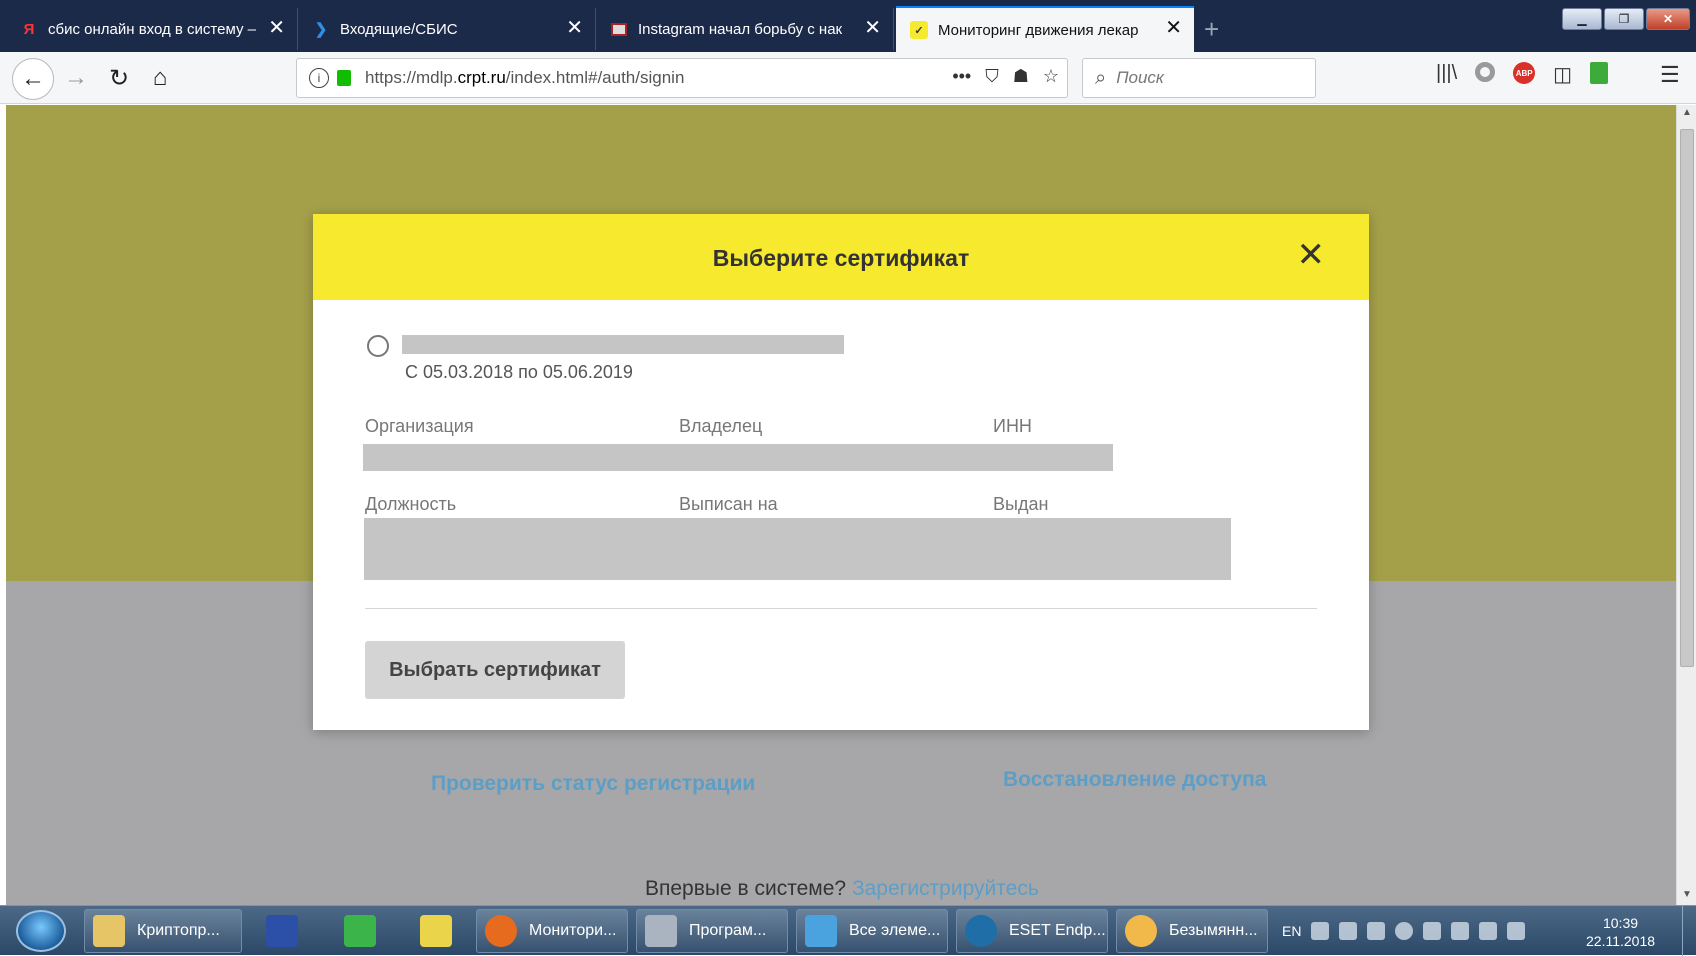 The image size is (1696, 956). I want to click on pharmacy-cross-icon, so click(360, 931).